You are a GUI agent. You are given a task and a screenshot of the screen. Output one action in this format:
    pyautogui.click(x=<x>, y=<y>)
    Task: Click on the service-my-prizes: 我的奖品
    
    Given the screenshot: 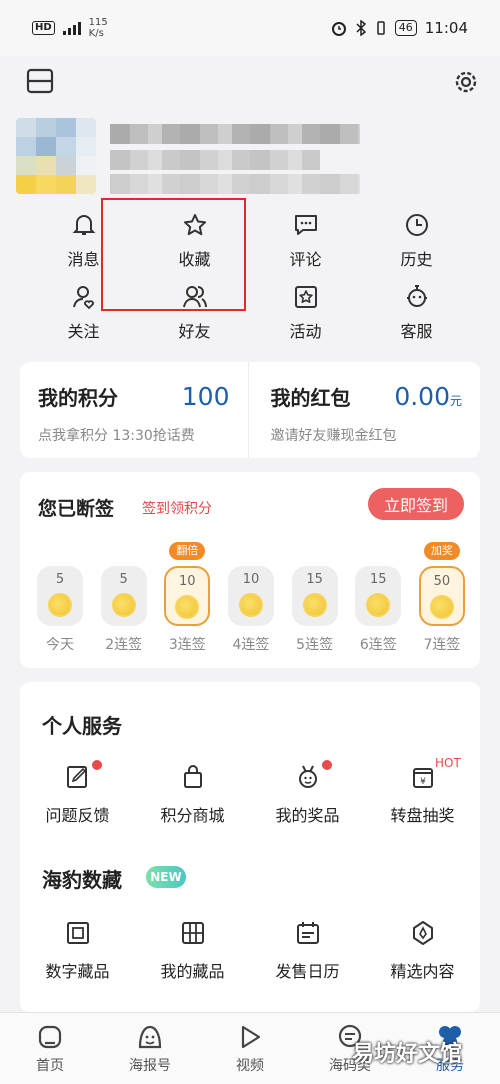 What is the action you would take?
    pyautogui.click(x=307, y=793)
    